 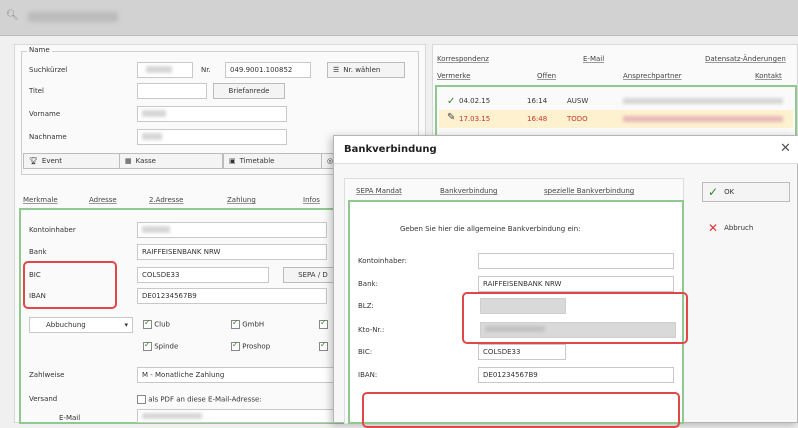 What do you see at coordinates (172, 91) in the screenshot?
I see `titel-field` at bounding box center [172, 91].